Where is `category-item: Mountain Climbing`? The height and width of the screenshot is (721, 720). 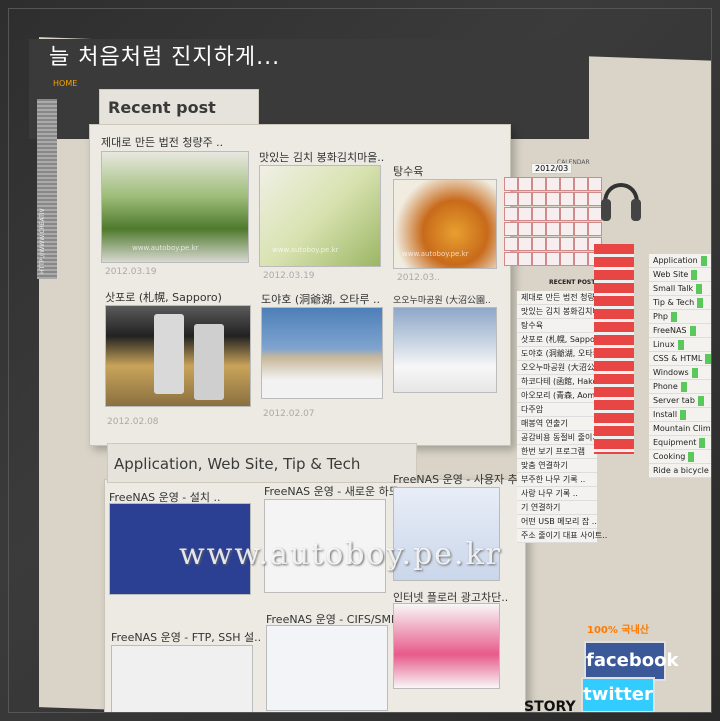
category-item: Mountain Climbing is located at coordinates (680, 429).